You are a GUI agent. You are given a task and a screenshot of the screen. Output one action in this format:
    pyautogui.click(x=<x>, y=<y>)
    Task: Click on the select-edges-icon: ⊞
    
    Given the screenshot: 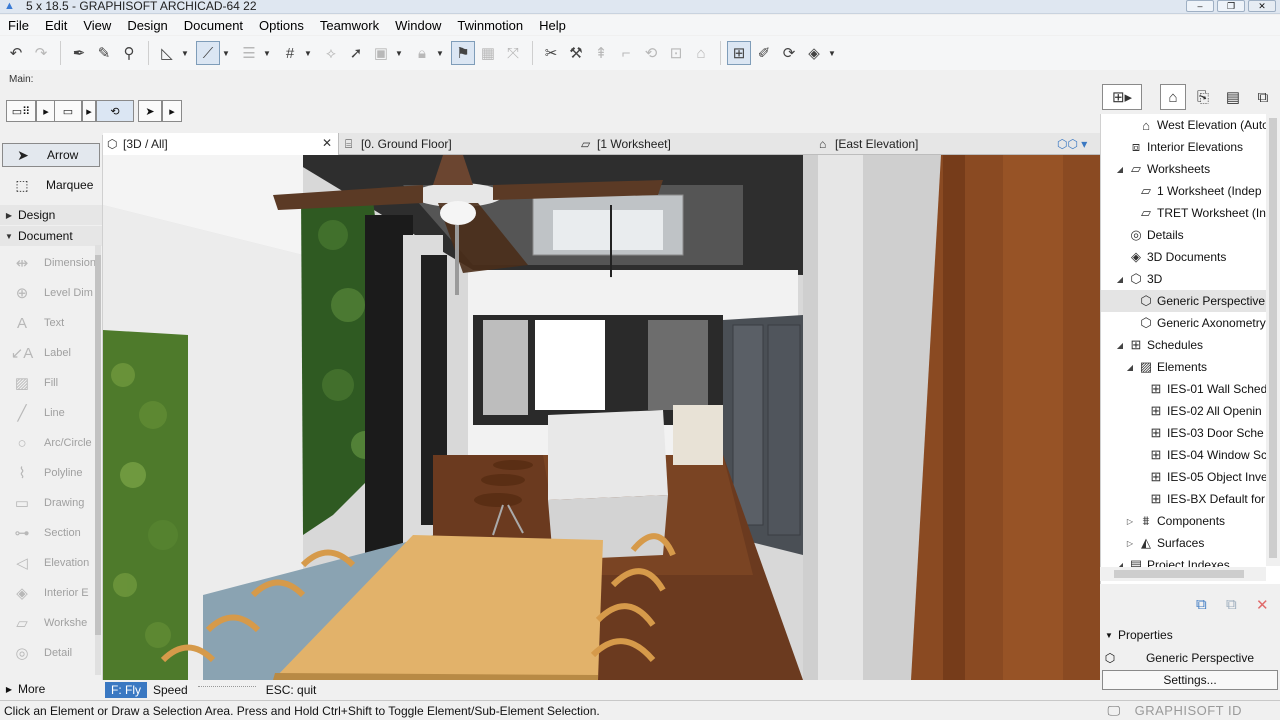 What is the action you would take?
    pyautogui.click(x=739, y=53)
    